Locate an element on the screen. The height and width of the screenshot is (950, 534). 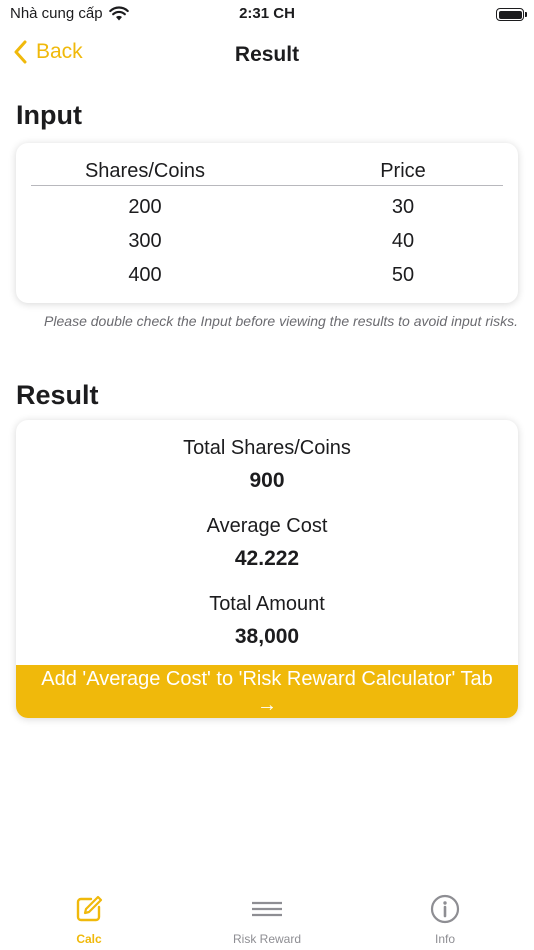
navigation-bar: Back Result is located at coordinates (267, 56).